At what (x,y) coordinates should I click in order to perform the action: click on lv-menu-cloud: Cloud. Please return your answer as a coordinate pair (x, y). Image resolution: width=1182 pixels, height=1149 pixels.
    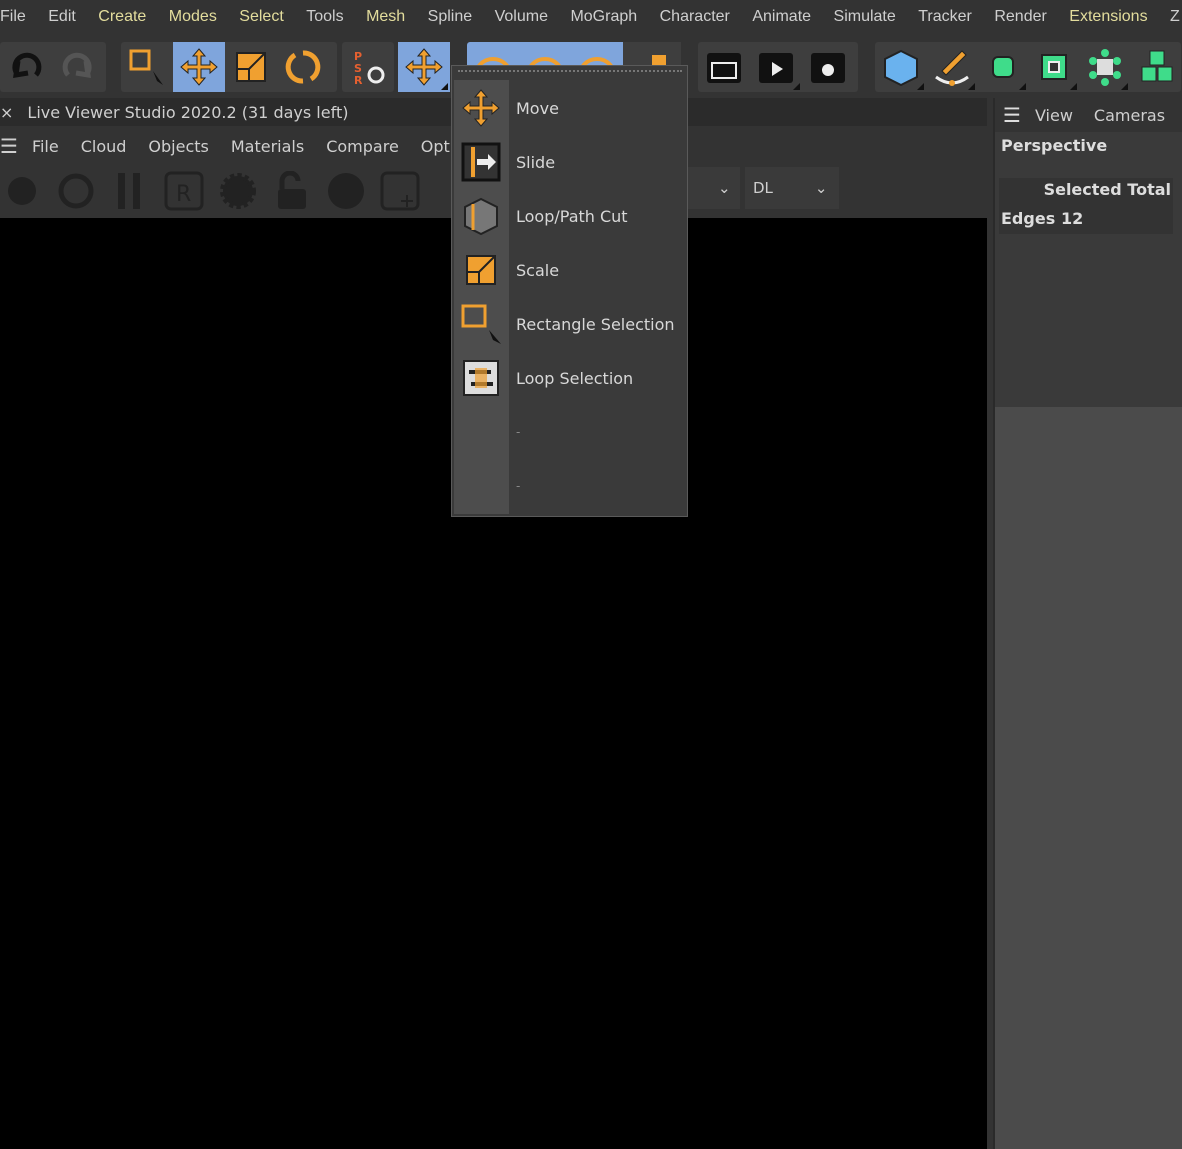
    Looking at the image, I should click on (104, 146).